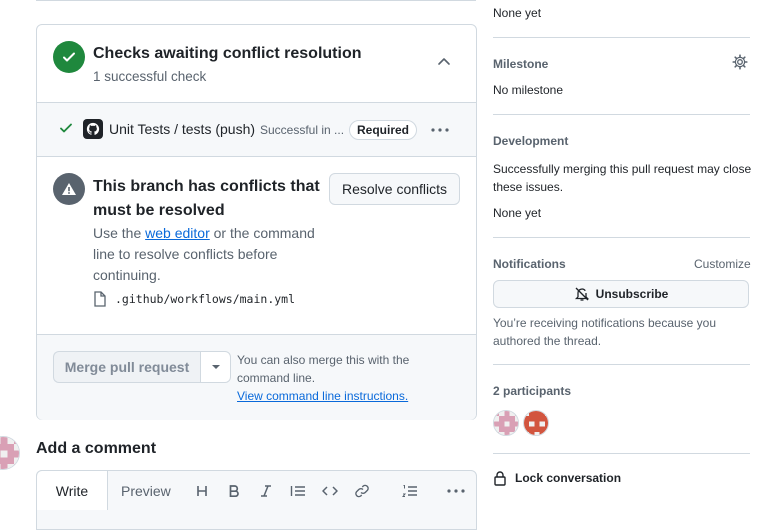  I want to click on tab-write: Write, so click(72, 490).